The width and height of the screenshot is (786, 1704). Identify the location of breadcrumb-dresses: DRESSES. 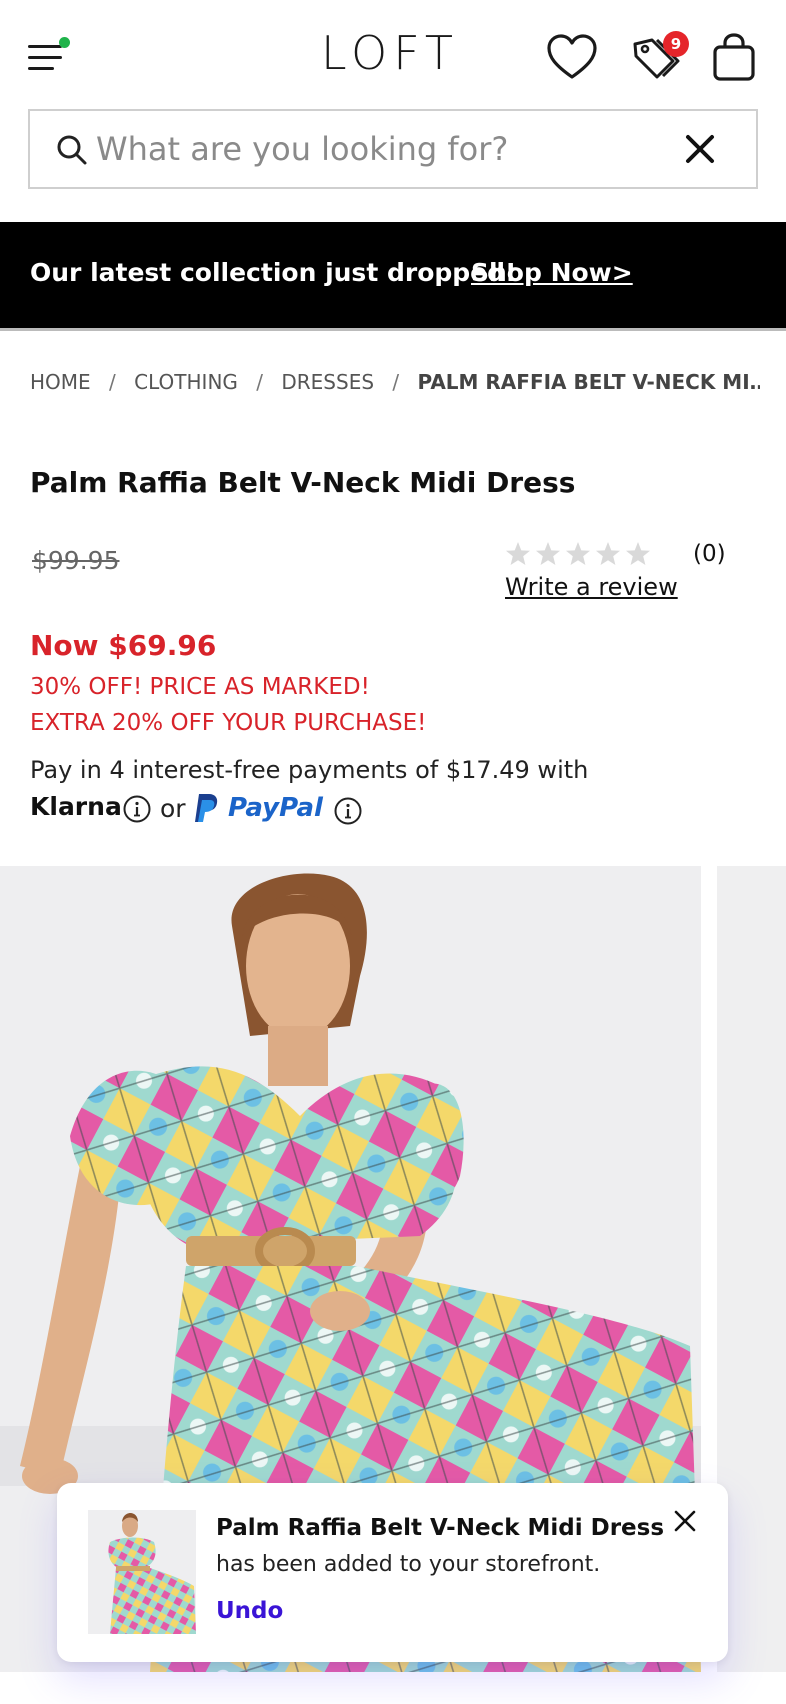
(327, 382).